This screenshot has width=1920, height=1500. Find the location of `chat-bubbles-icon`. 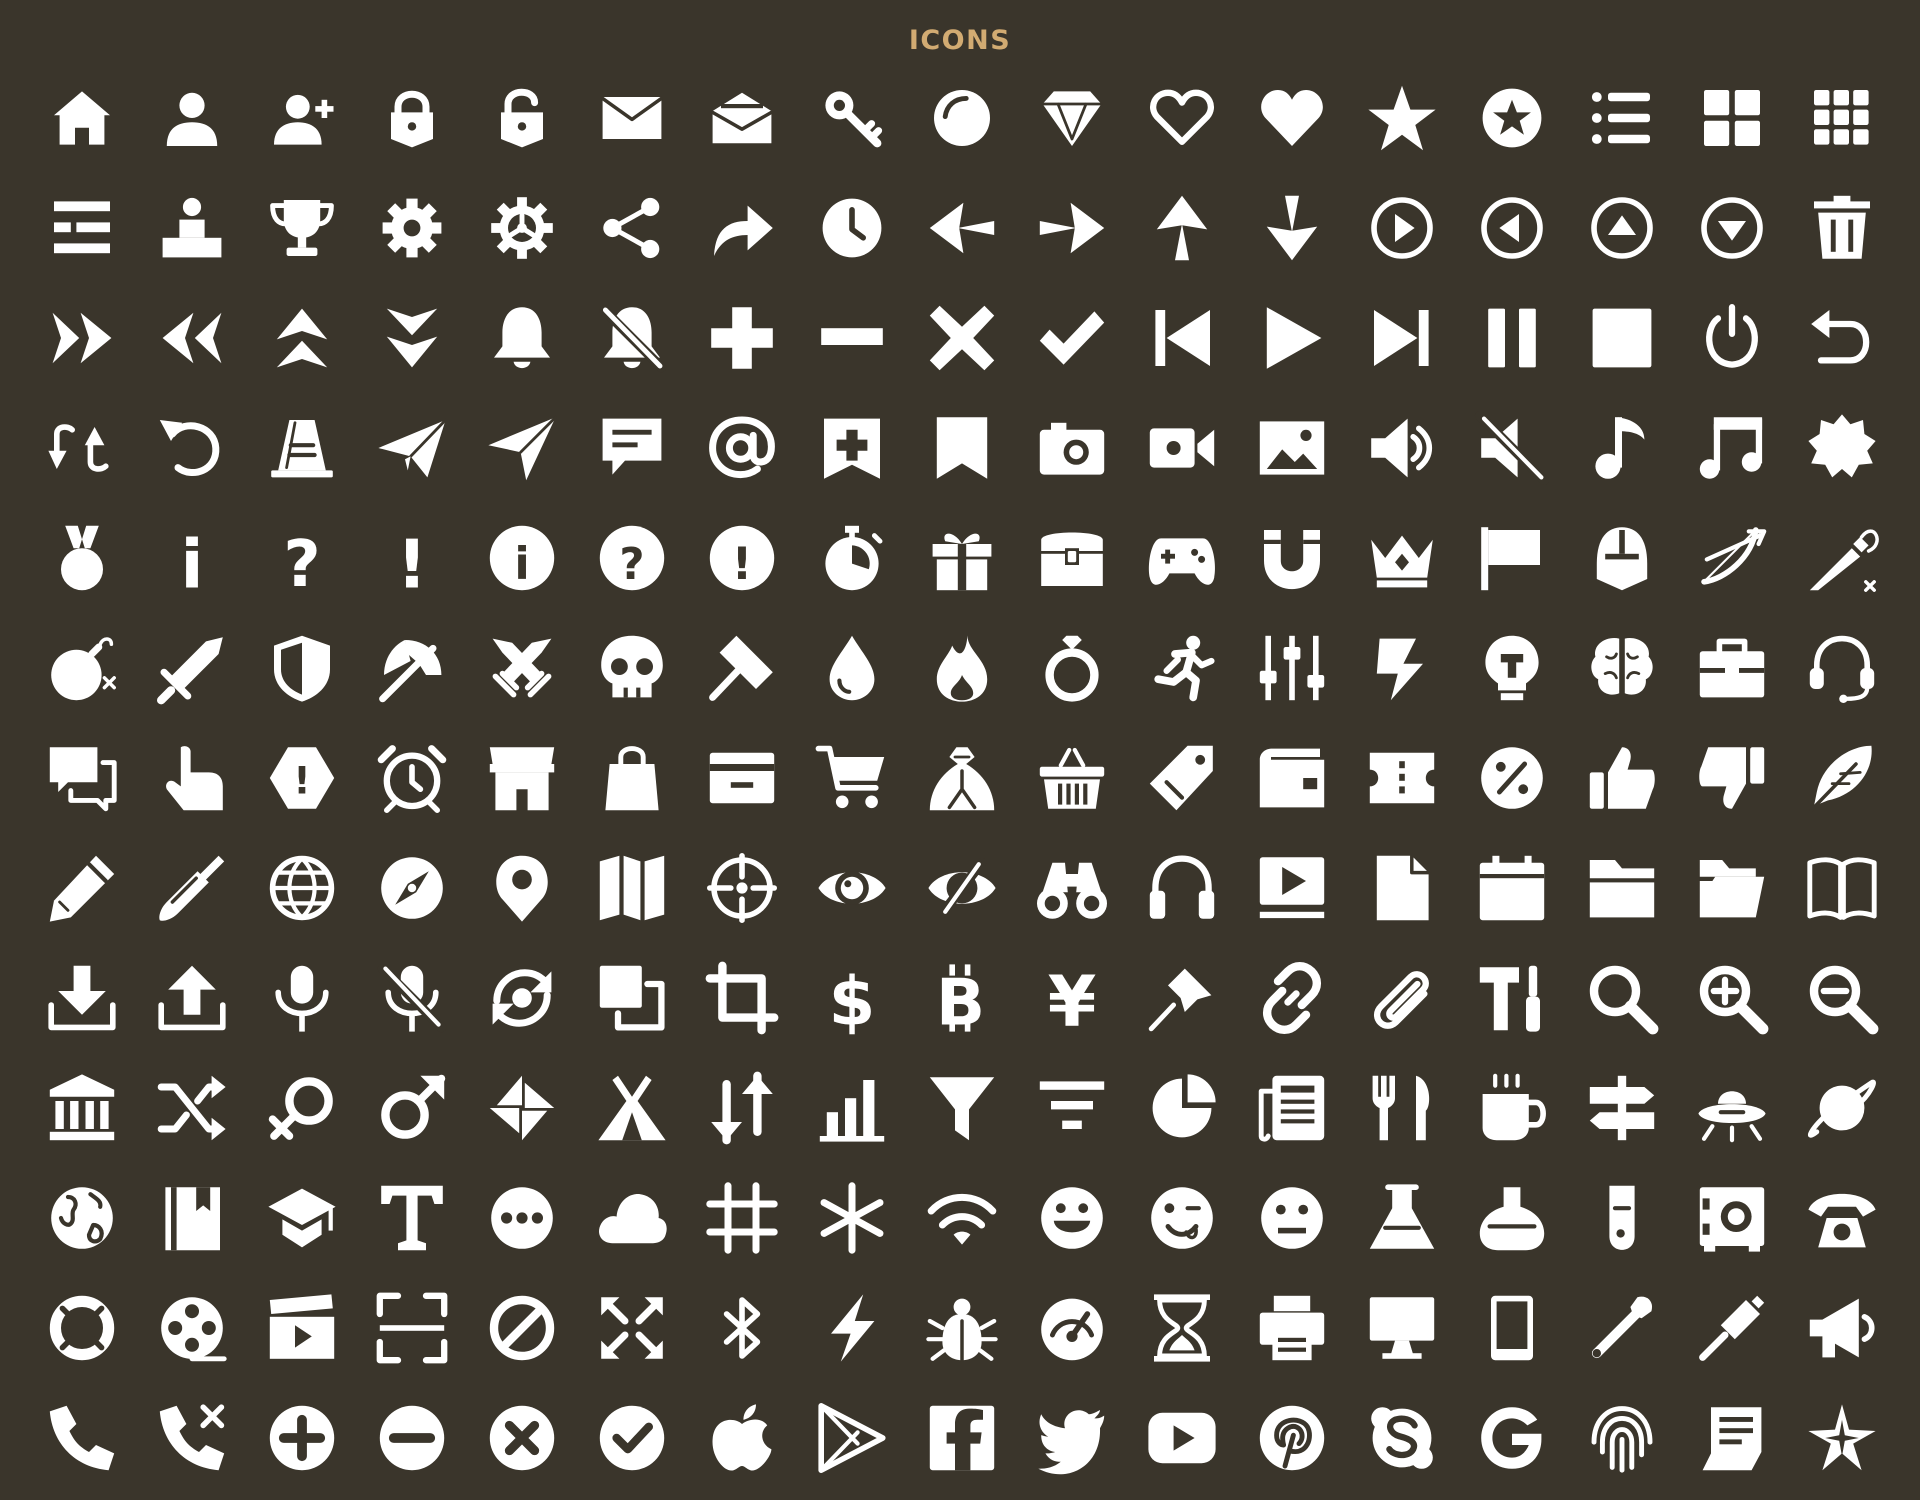

chat-bubbles-icon is located at coordinates (83, 779).